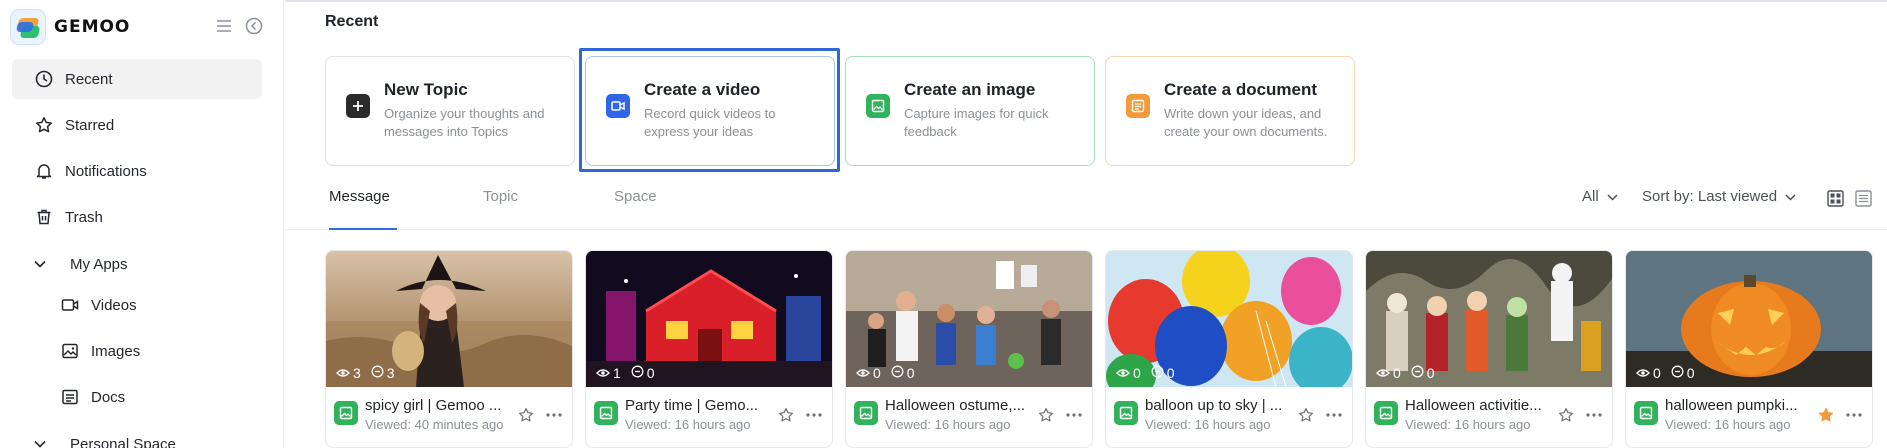 This screenshot has width=1887, height=448. Describe the element at coordinates (635, 196) in the screenshot. I see `tab-space: Space` at that location.